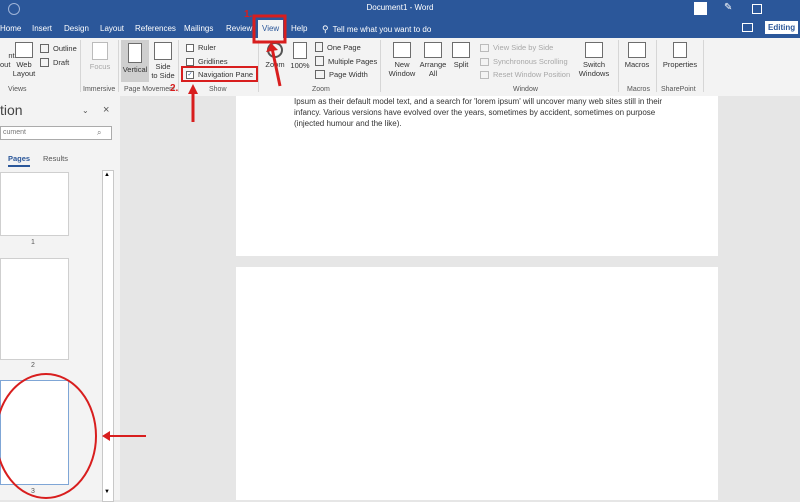  What do you see at coordinates (48, 436) in the screenshot?
I see `highlight-page-3-circle` at bounding box center [48, 436].